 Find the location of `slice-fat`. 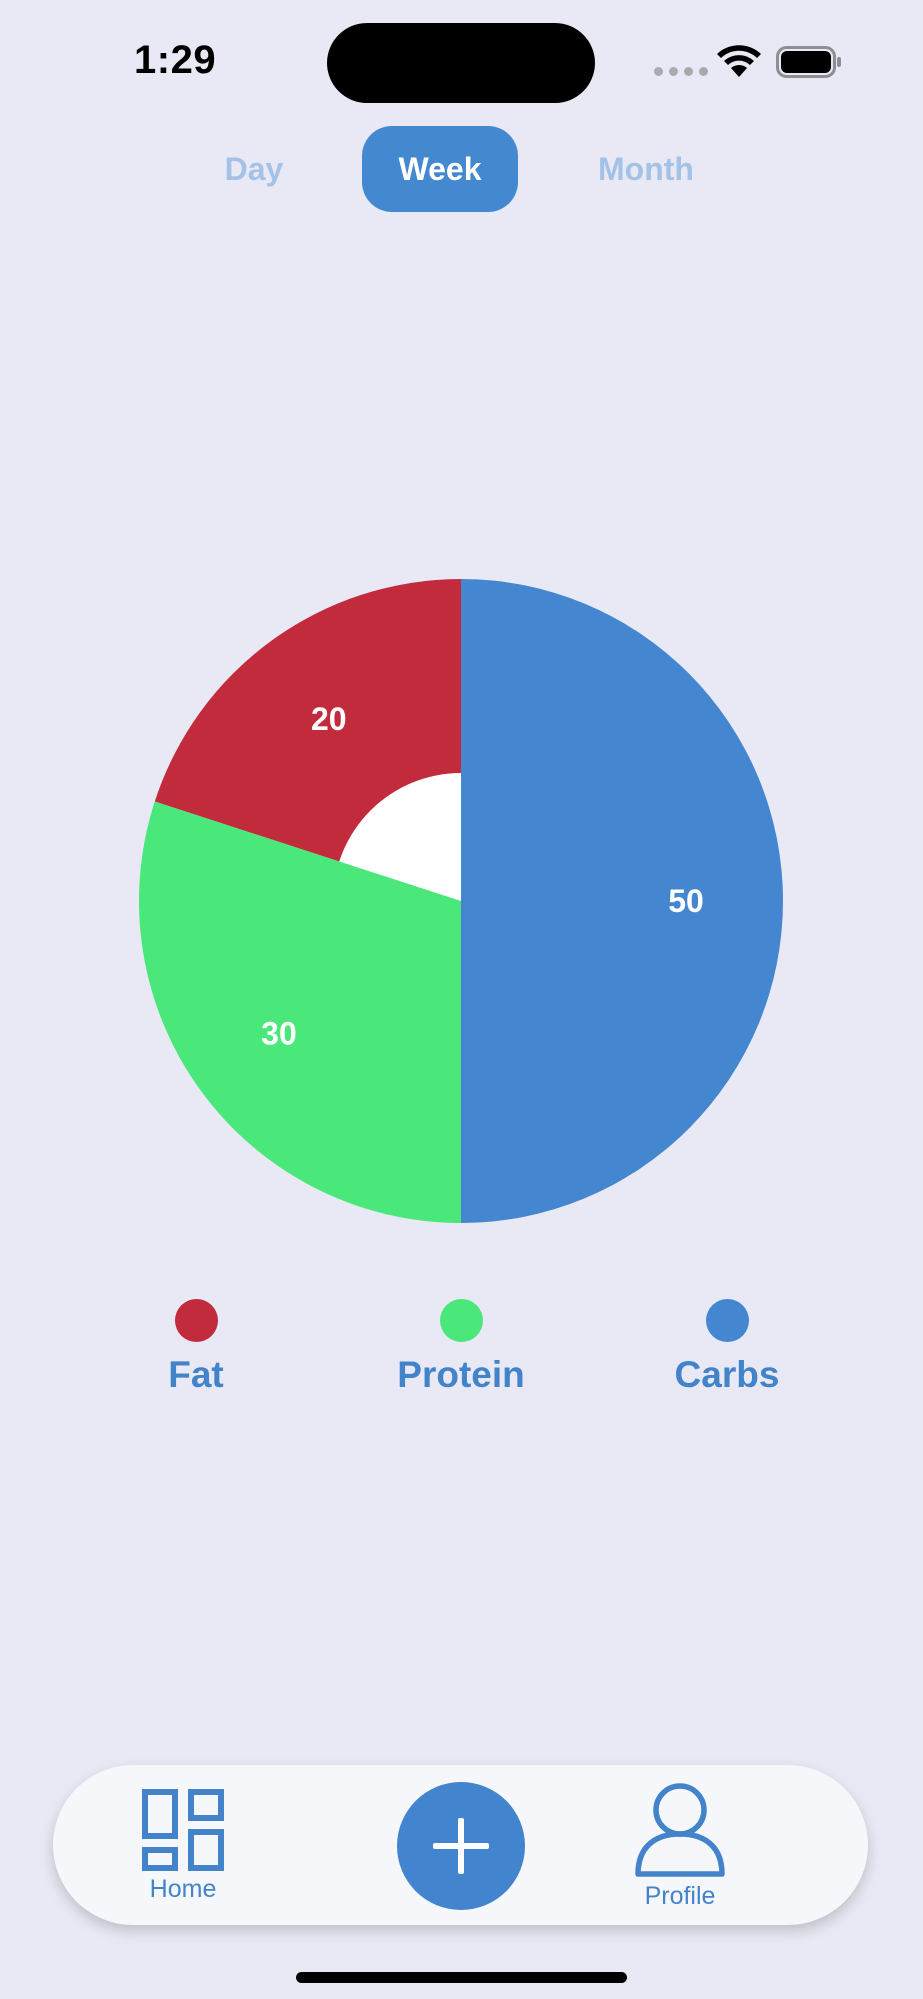

slice-fat is located at coordinates (307, 740).